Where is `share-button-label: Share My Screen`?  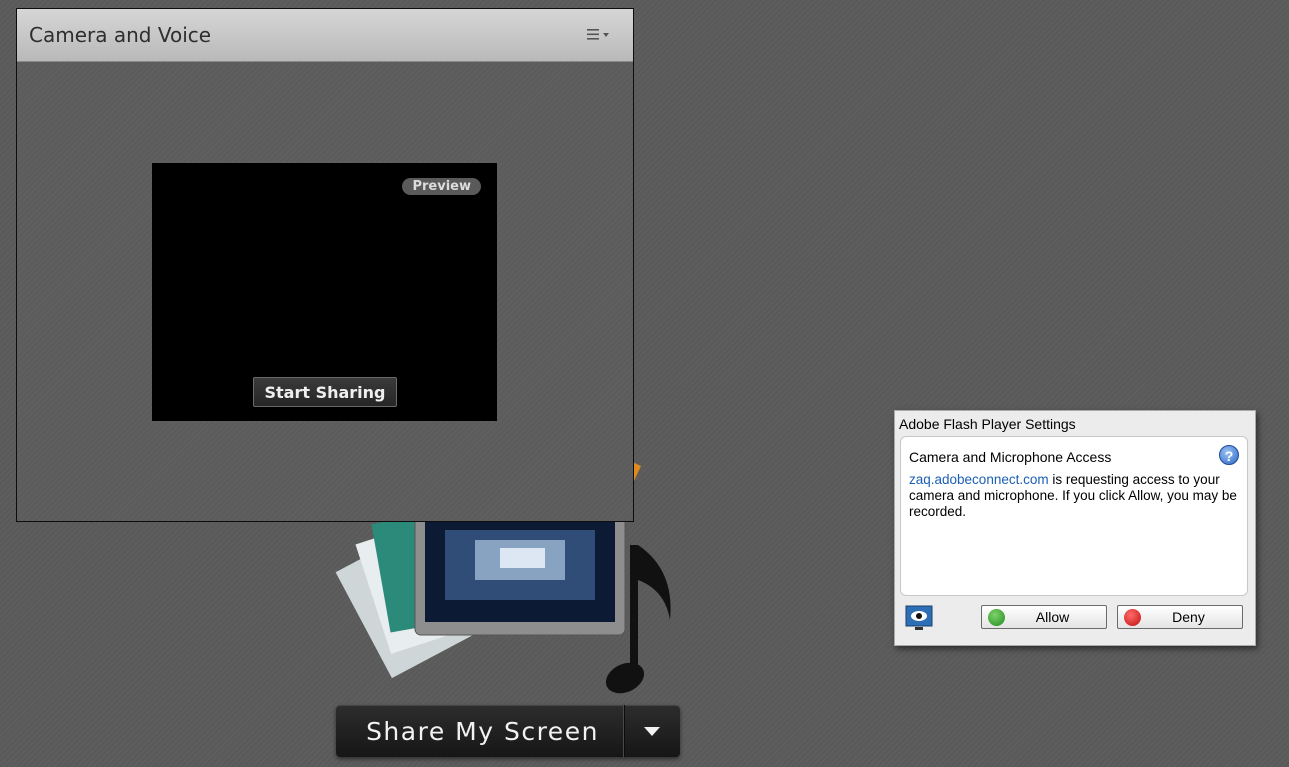
share-button-label: Share My Screen is located at coordinates (482, 731).